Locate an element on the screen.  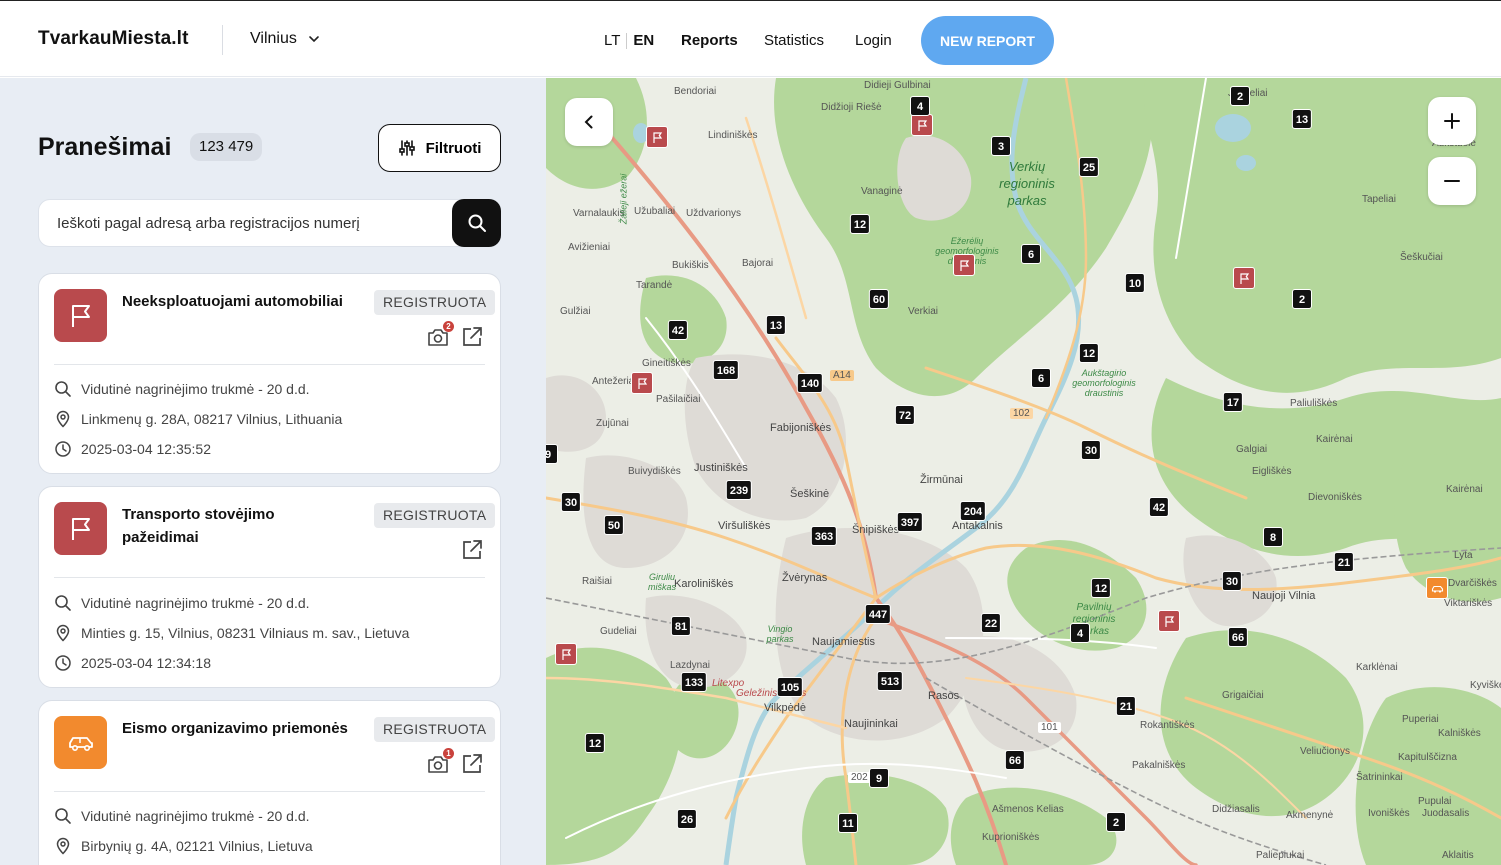
map-cluster: 140 is located at coordinates (810, 383).